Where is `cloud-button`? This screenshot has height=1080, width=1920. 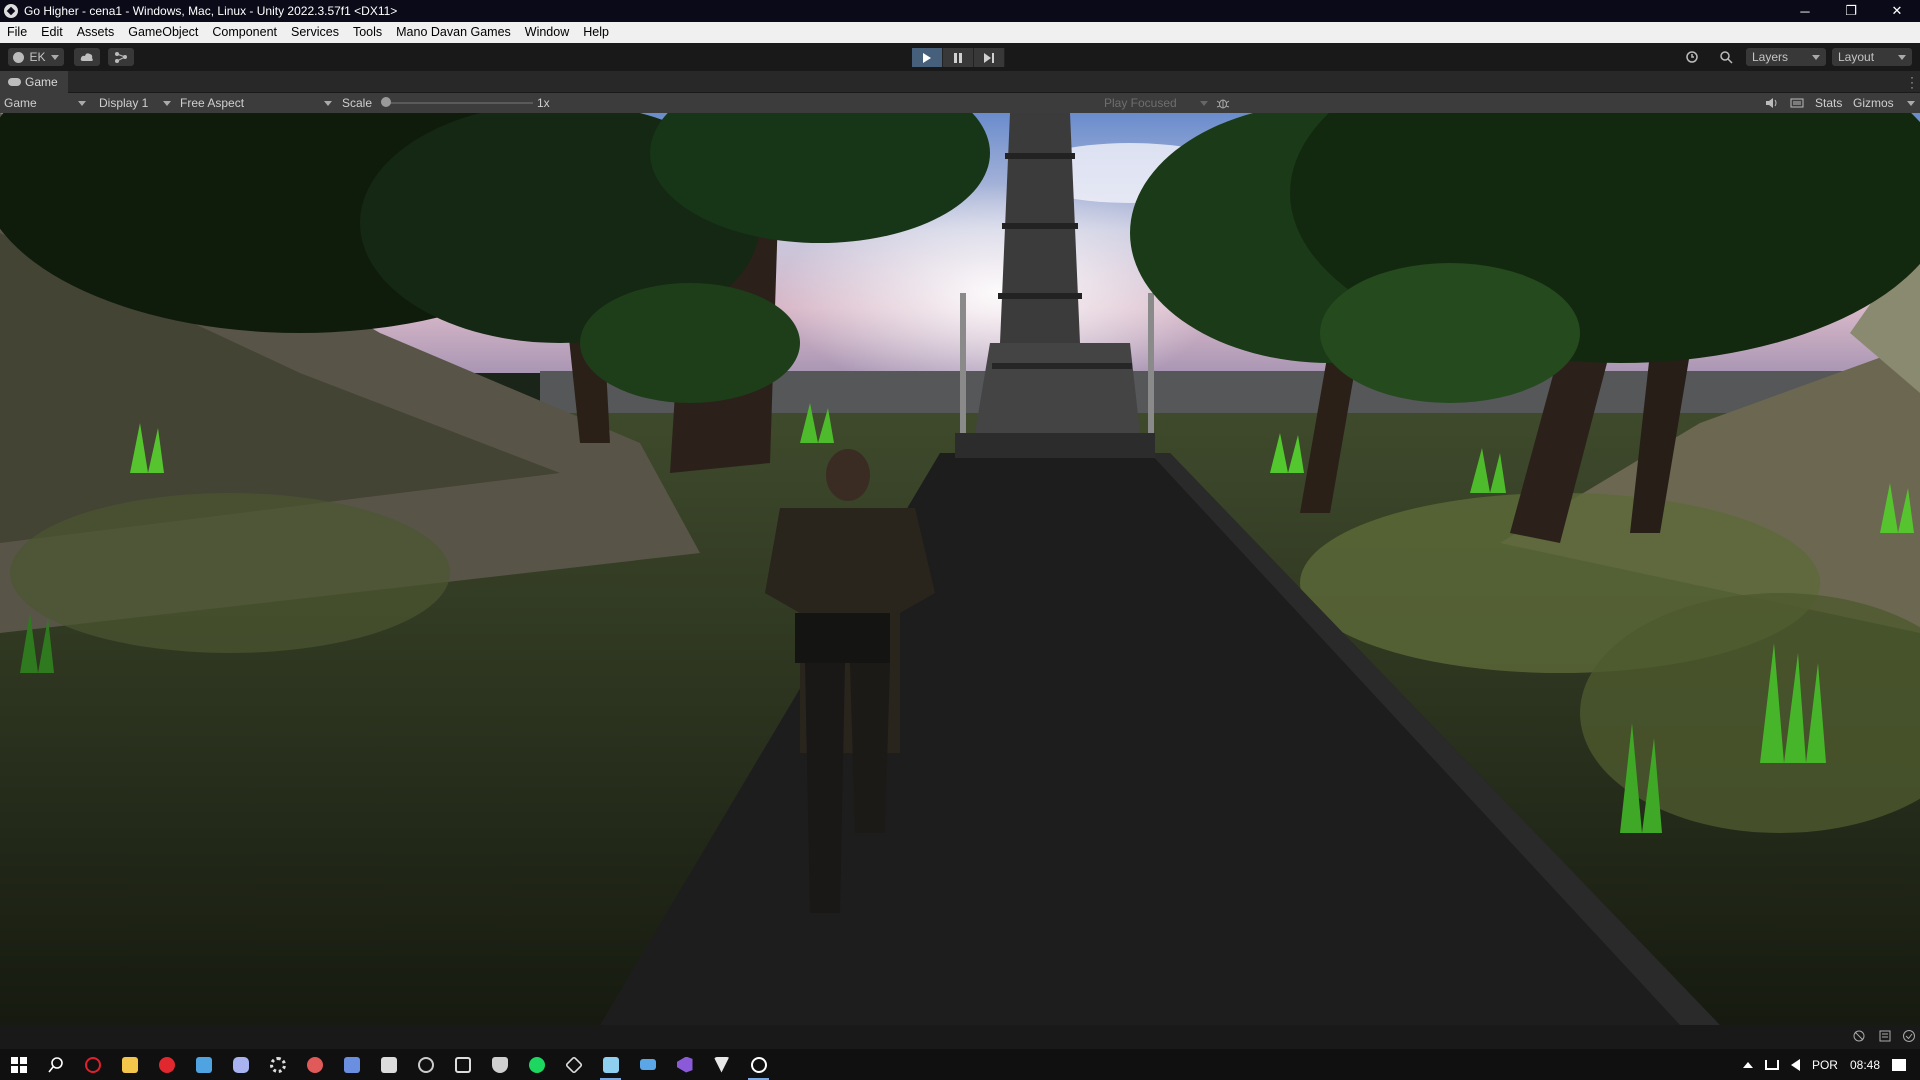 cloud-button is located at coordinates (87, 57).